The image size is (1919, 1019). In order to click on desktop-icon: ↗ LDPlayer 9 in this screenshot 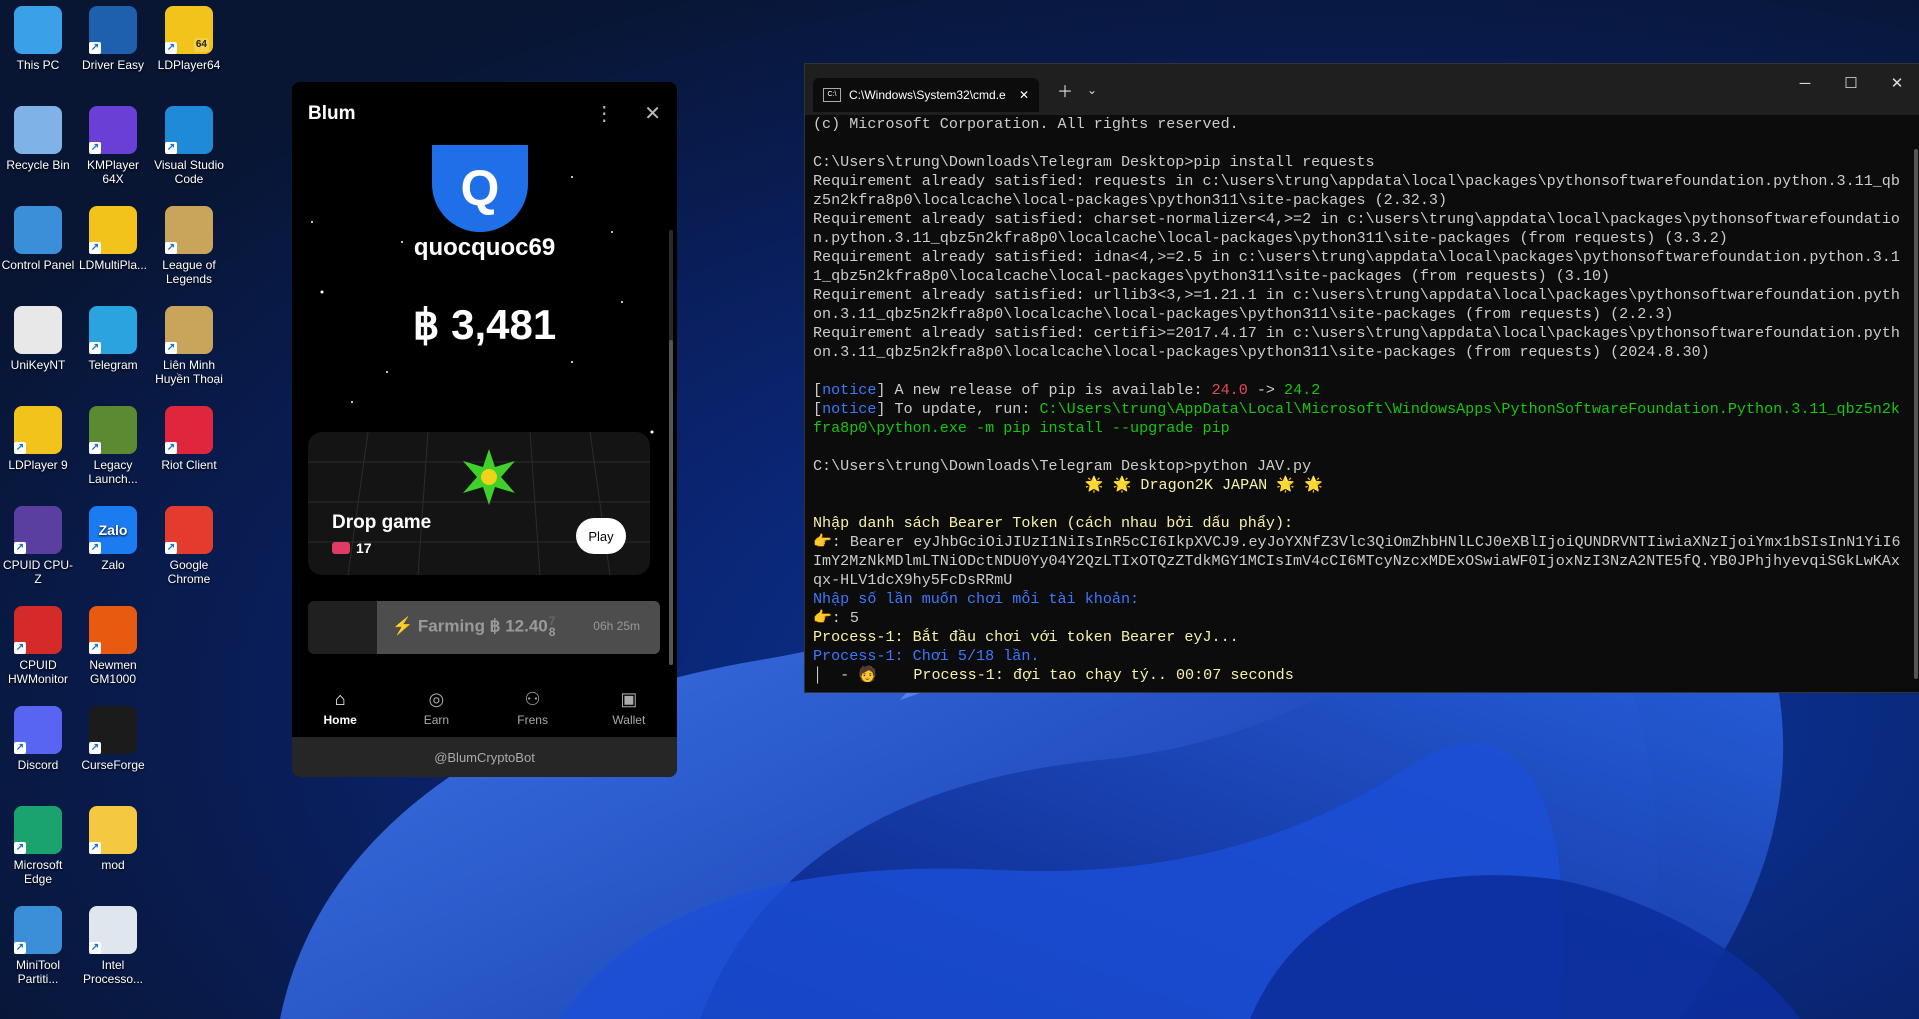, I will do `click(38, 436)`.